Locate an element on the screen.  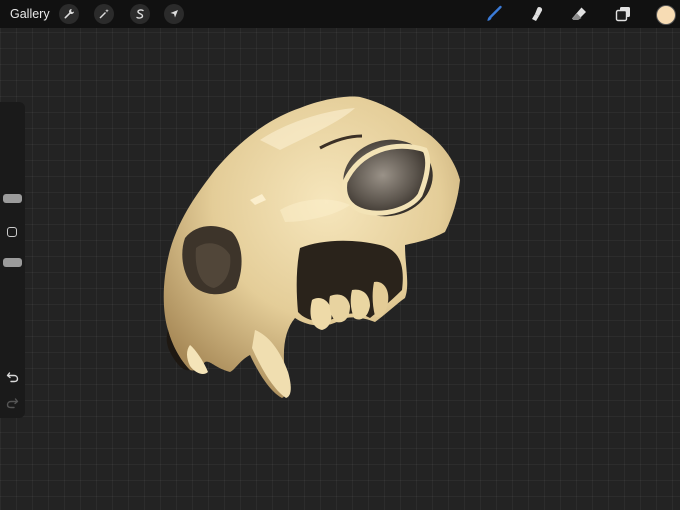
redo-icon is located at coordinates (12, 402).